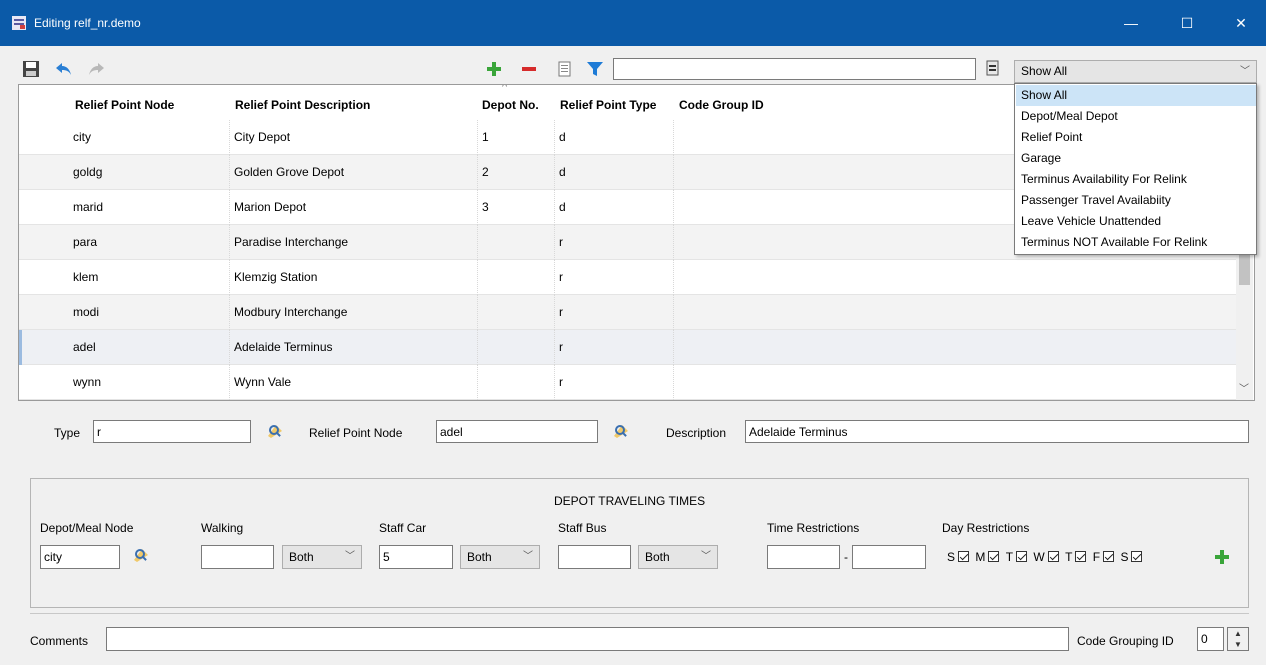 The width and height of the screenshot is (1266, 665). Describe the element at coordinates (1241, 23) in the screenshot. I see `close-button: ✕` at that location.